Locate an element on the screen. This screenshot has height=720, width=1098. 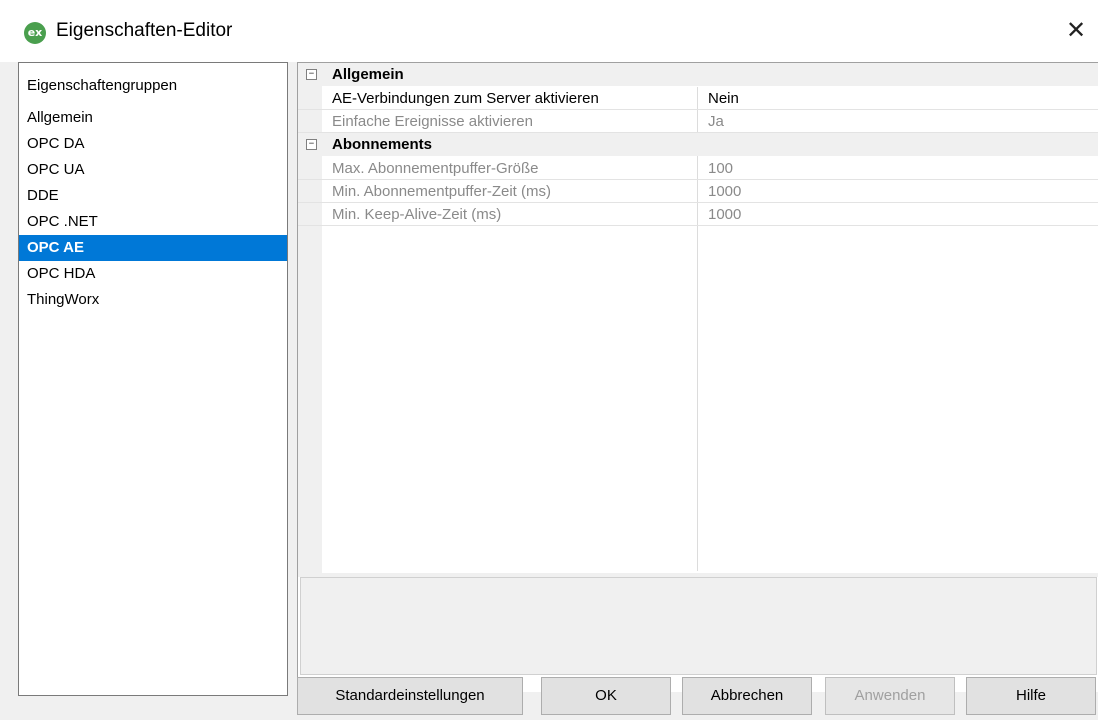
apply-button: Anwenden is located at coordinates (890, 696).